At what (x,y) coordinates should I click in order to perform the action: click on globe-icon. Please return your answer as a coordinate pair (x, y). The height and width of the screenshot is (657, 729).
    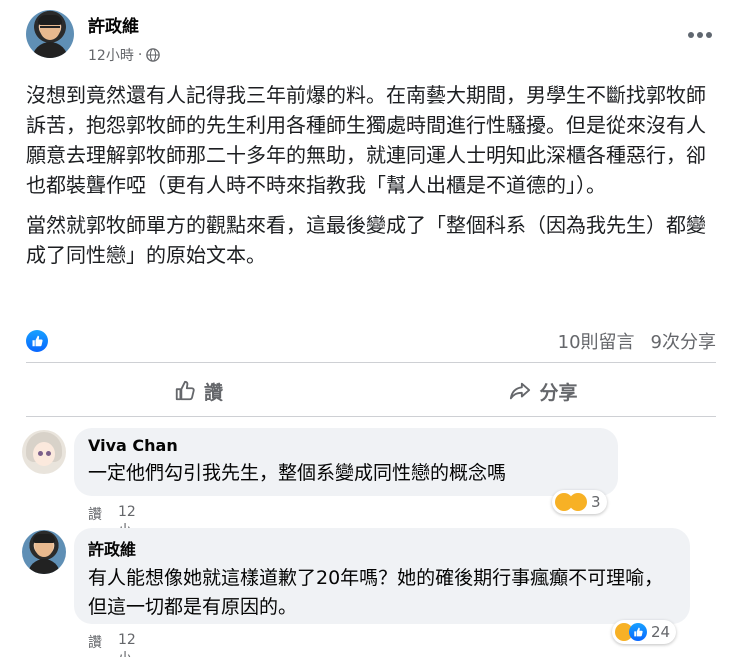
    Looking at the image, I should click on (153, 55).